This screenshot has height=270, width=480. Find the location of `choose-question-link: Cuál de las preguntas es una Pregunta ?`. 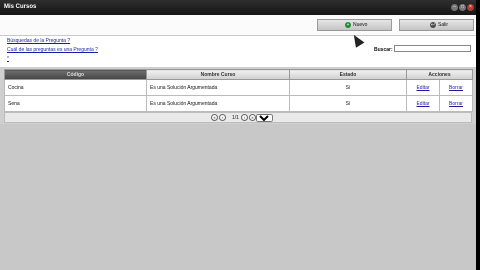

choose-question-link: Cuál de las preguntas es una Pregunta ? is located at coordinates (52, 50).